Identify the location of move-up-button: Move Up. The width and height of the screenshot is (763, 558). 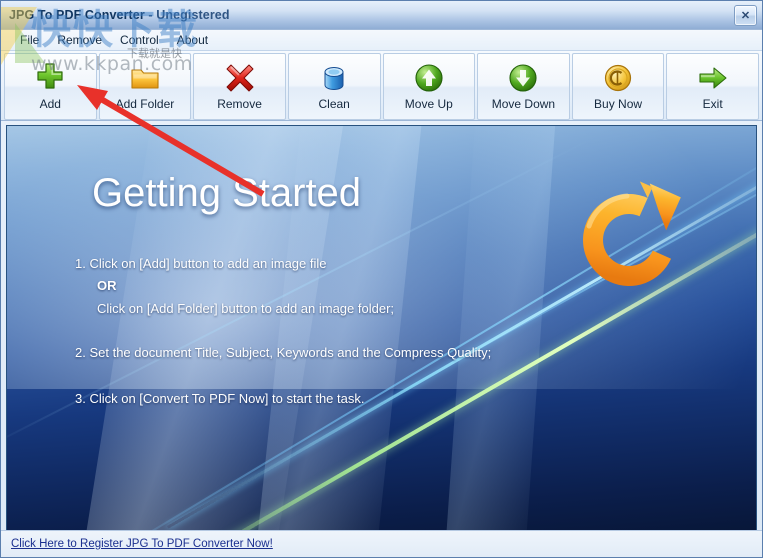
(429, 86).